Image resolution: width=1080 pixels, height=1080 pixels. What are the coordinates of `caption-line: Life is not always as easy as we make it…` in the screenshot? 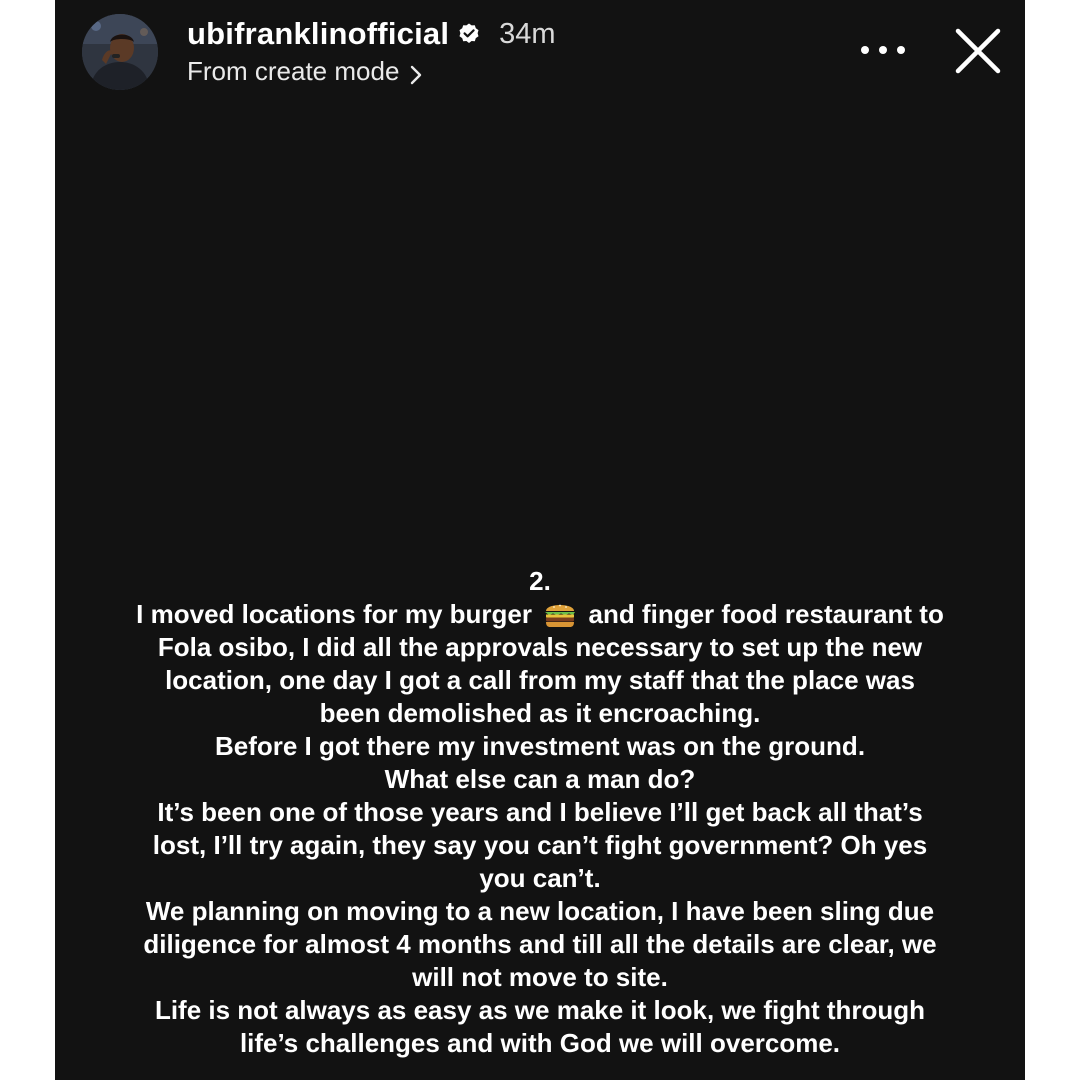 It's located at (540, 1010).